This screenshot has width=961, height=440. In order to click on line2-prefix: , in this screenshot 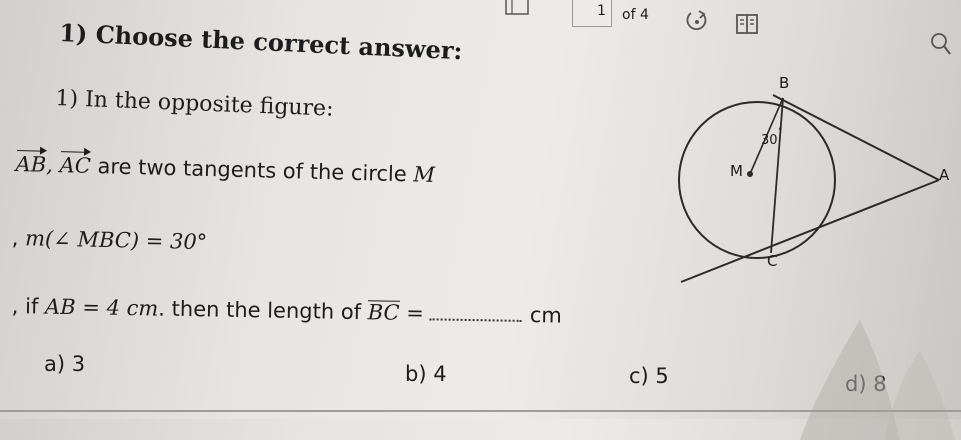, I will do `click(18, 238)`.